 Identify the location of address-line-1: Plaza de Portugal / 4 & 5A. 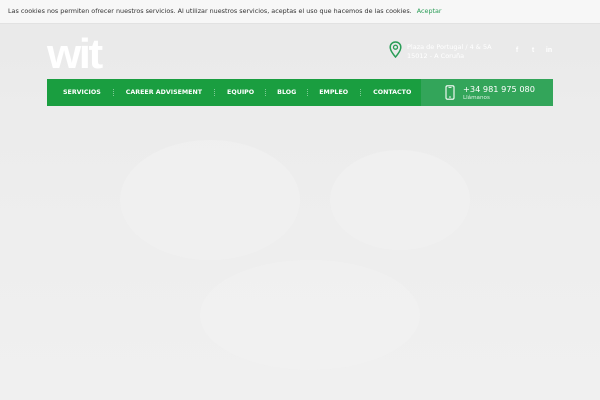
(449, 47).